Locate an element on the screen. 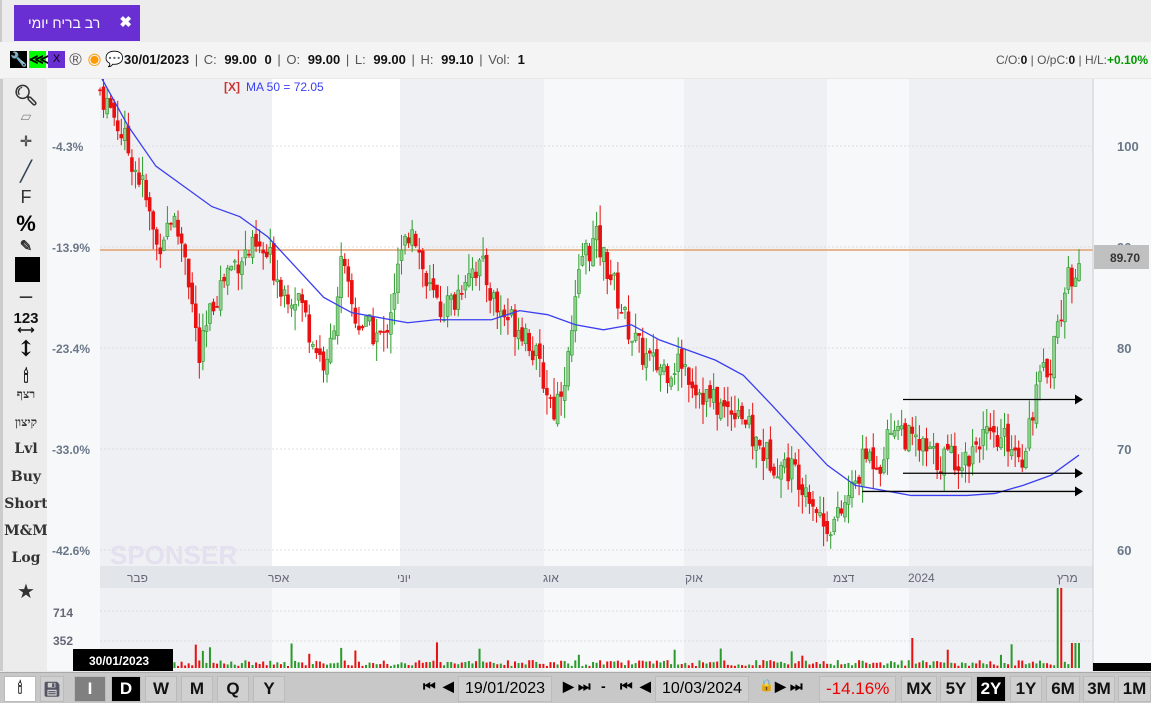  end-prev-button: ◀ is located at coordinates (645, 686).